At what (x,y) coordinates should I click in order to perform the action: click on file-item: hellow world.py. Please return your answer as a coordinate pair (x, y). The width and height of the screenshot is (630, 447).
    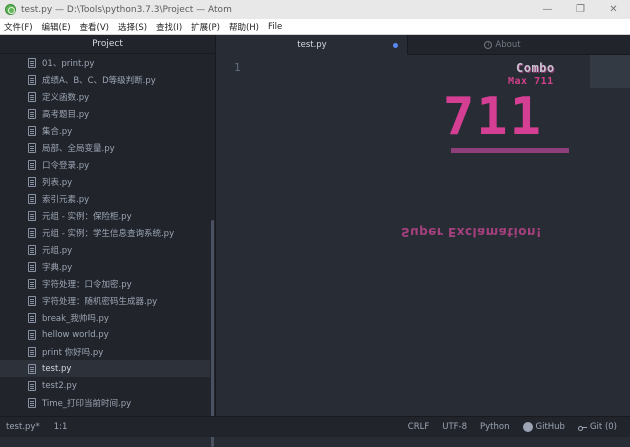
    Looking at the image, I should click on (105, 334).